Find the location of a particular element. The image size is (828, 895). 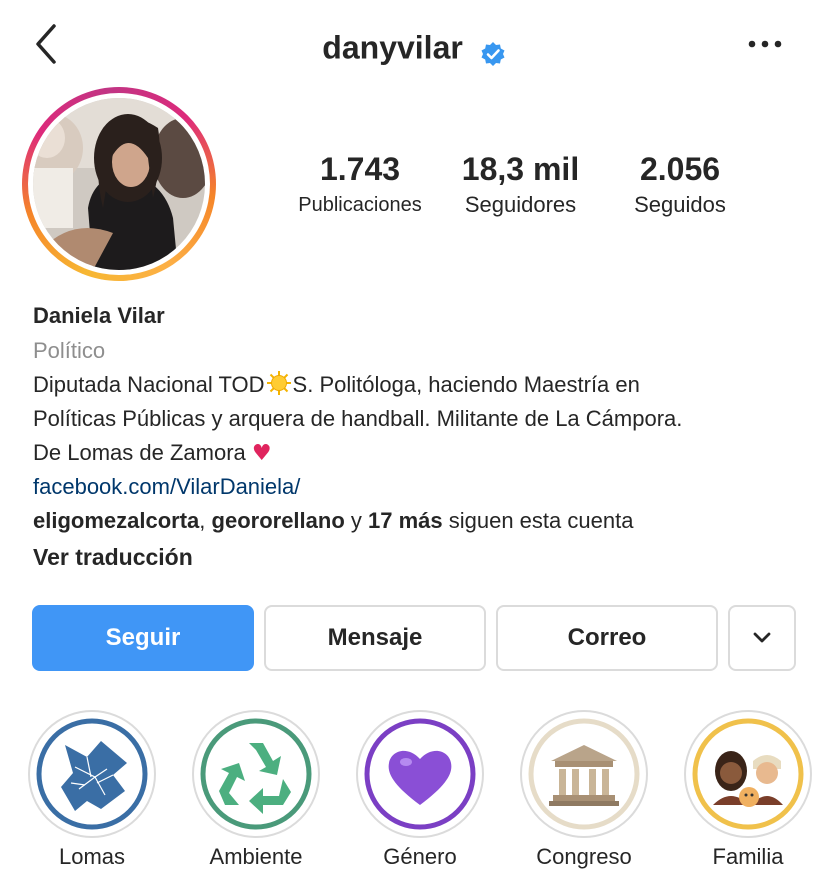

followers-count: 18,3 mil Seguidores is located at coordinates (520, 185).